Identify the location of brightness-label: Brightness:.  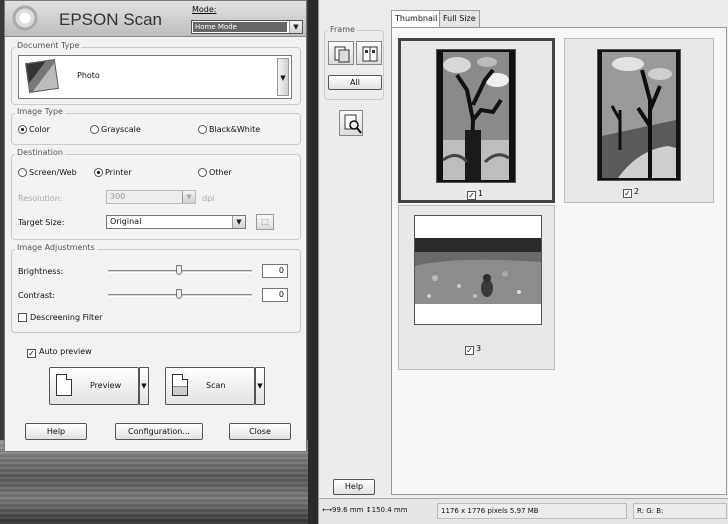
(41, 271).